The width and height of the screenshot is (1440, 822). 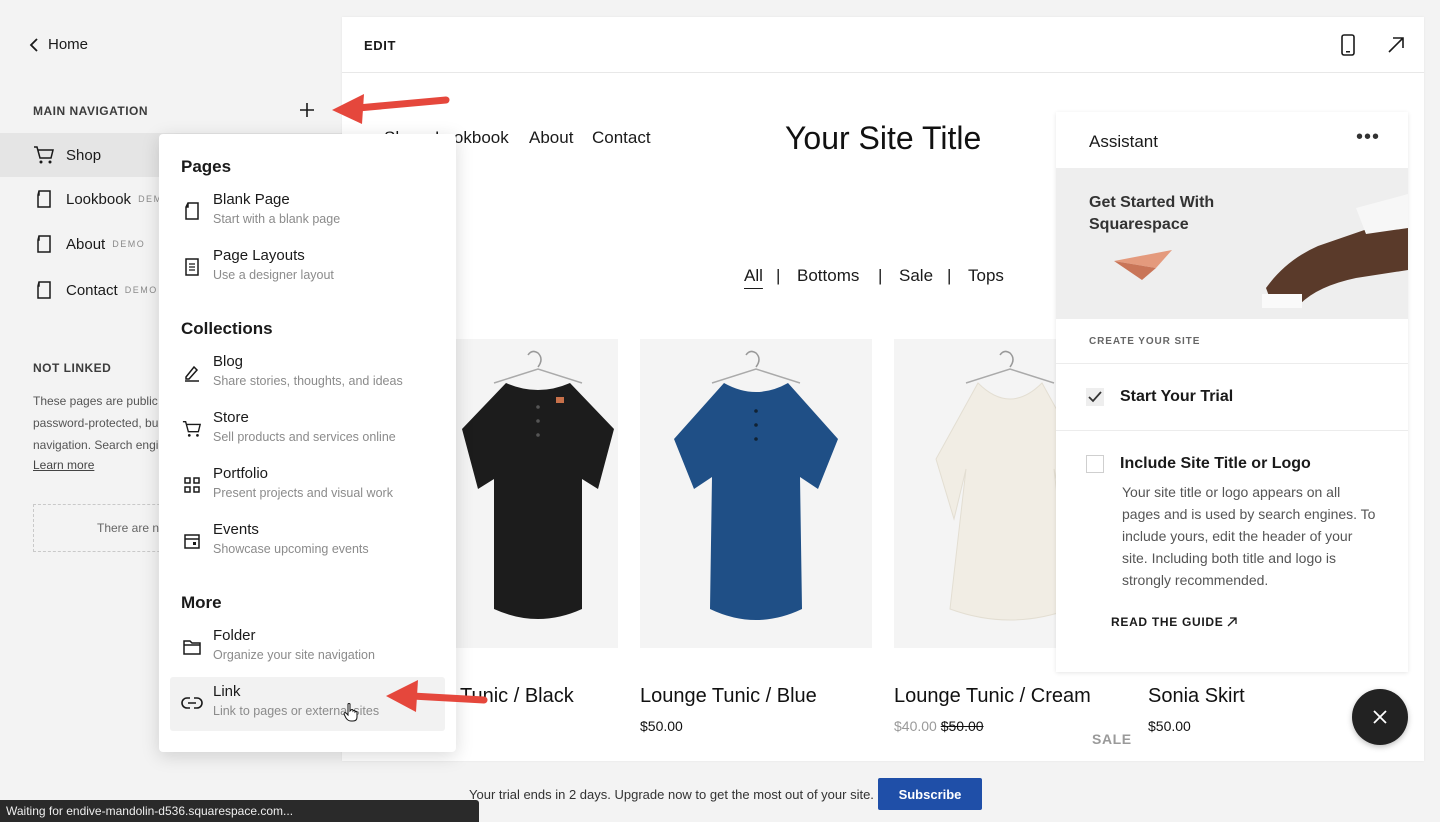 I want to click on sidebar-item-label: Contact, so click(x=92, y=290).